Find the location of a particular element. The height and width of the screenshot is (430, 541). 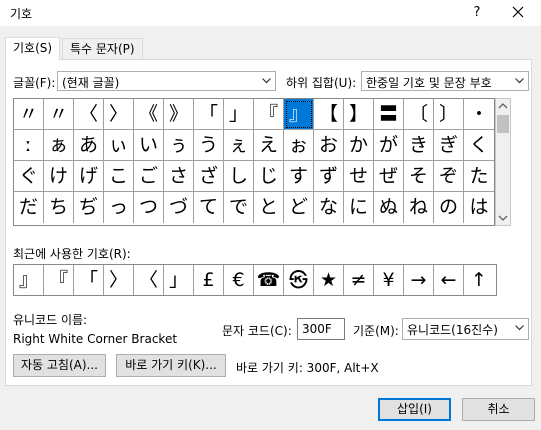

insert-button: 삽입(I) is located at coordinates (414, 409).